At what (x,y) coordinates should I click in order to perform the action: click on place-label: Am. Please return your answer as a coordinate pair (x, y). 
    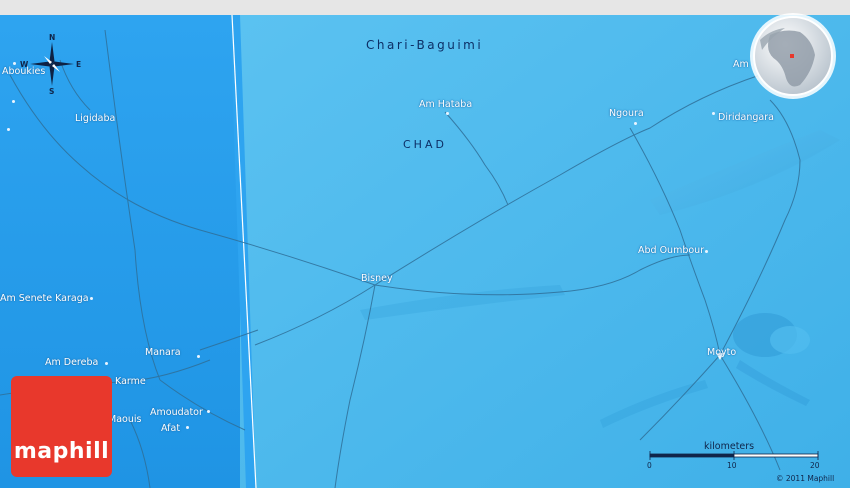
    Looking at the image, I should click on (741, 64).